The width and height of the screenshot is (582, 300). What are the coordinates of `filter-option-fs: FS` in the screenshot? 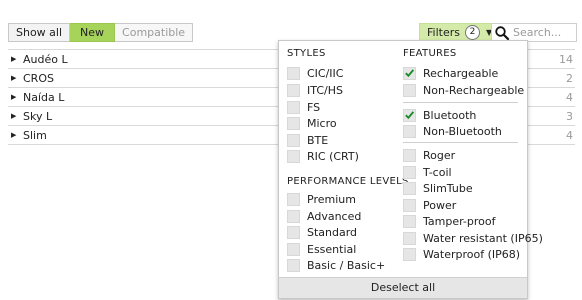 It's located at (303, 107).